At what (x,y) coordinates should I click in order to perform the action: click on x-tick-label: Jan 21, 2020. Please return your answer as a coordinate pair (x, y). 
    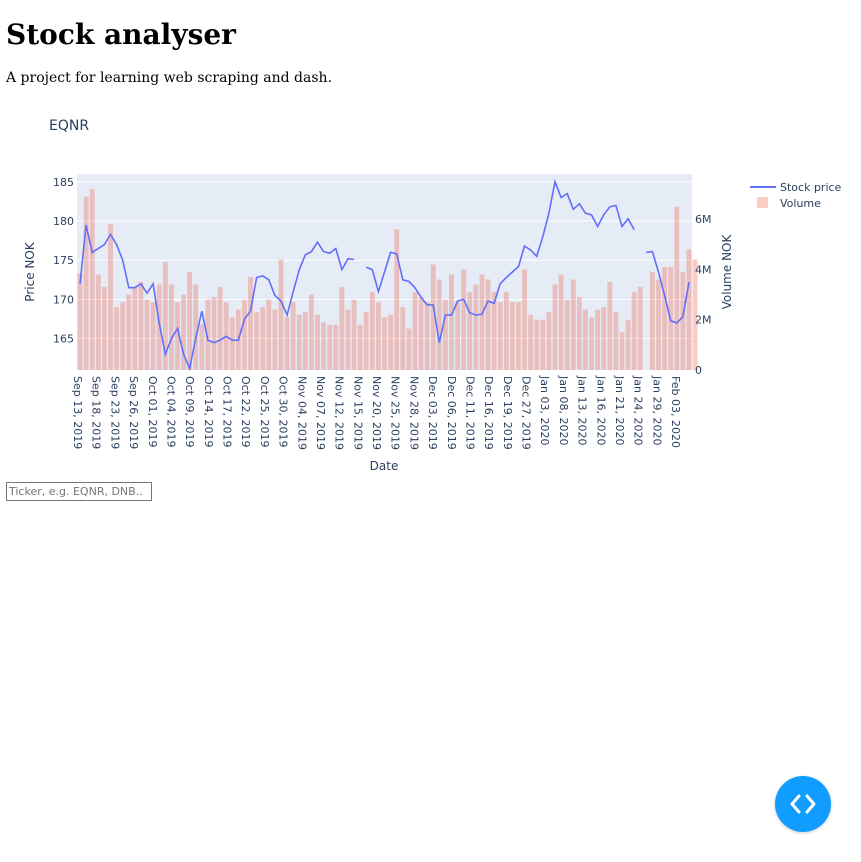
    Looking at the image, I should click on (619, 410).